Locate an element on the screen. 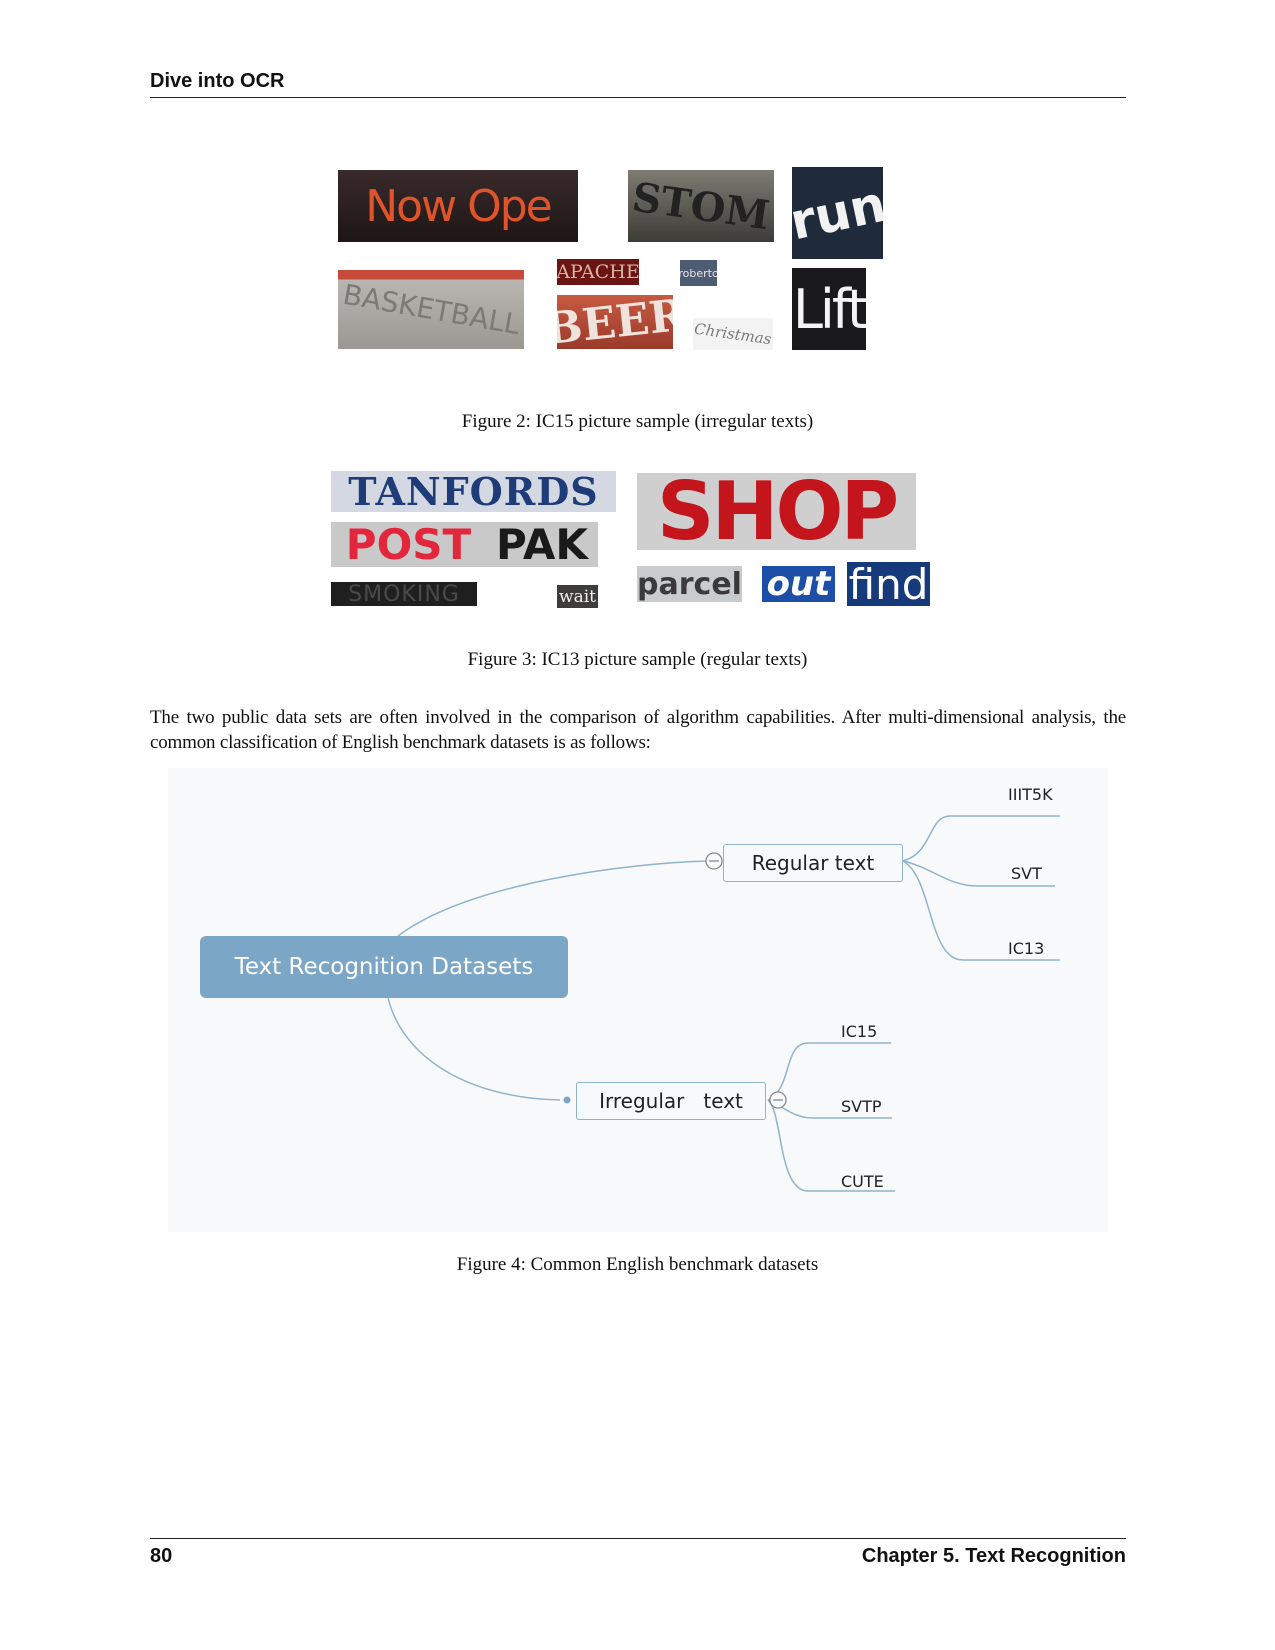 This screenshot has height=1650, width=1275. ic15-sample-text: run is located at coordinates (837, 213).